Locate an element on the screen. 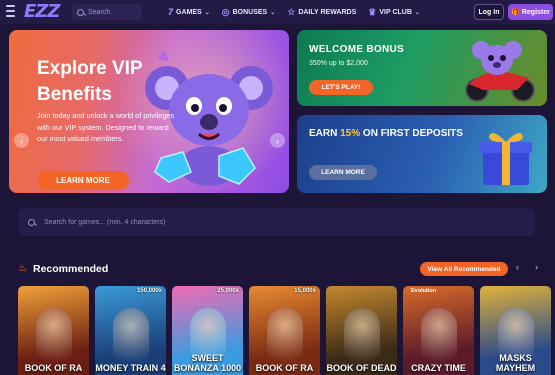 The image size is (555, 375). game-tile: BOOK OF DEAD is located at coordinates (361, 330).